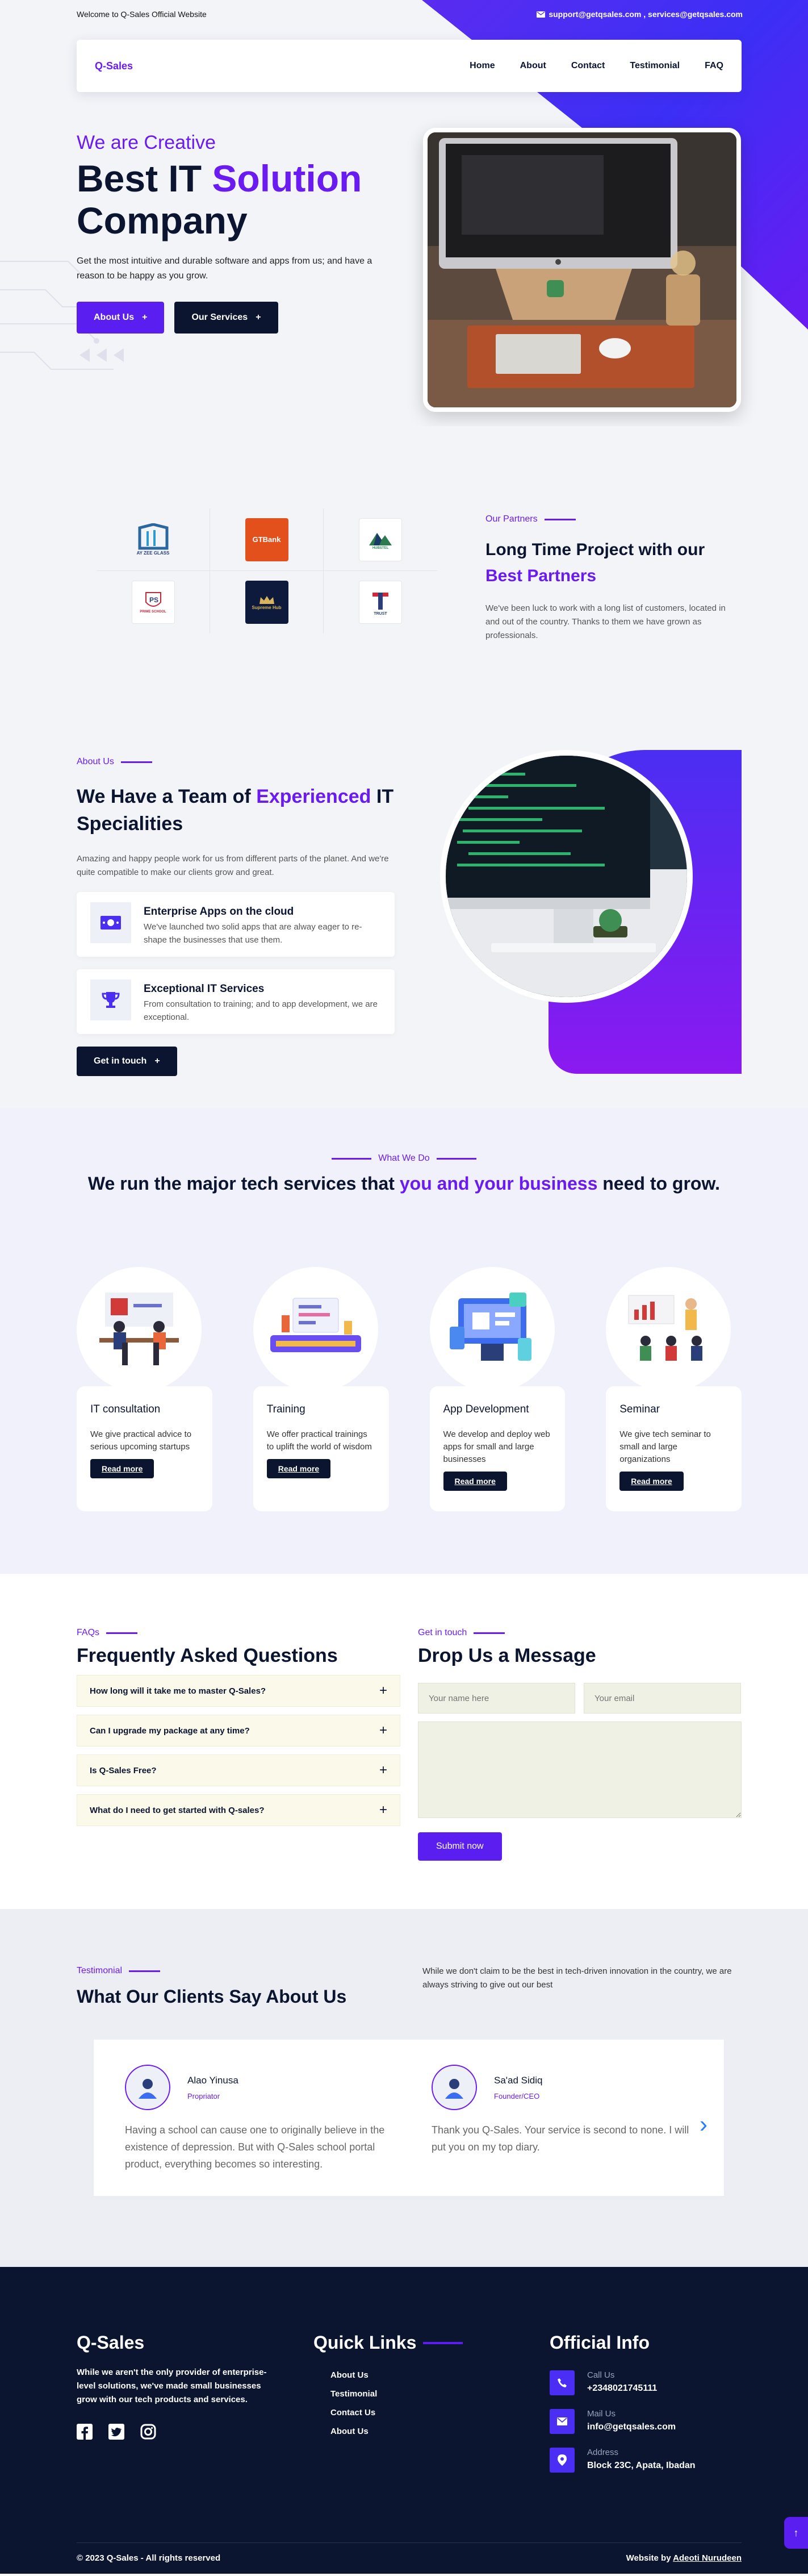 Image resolution: width=808 pixels, height=2576 pixels. I want to click on message-textarea, so click(580, 1769).